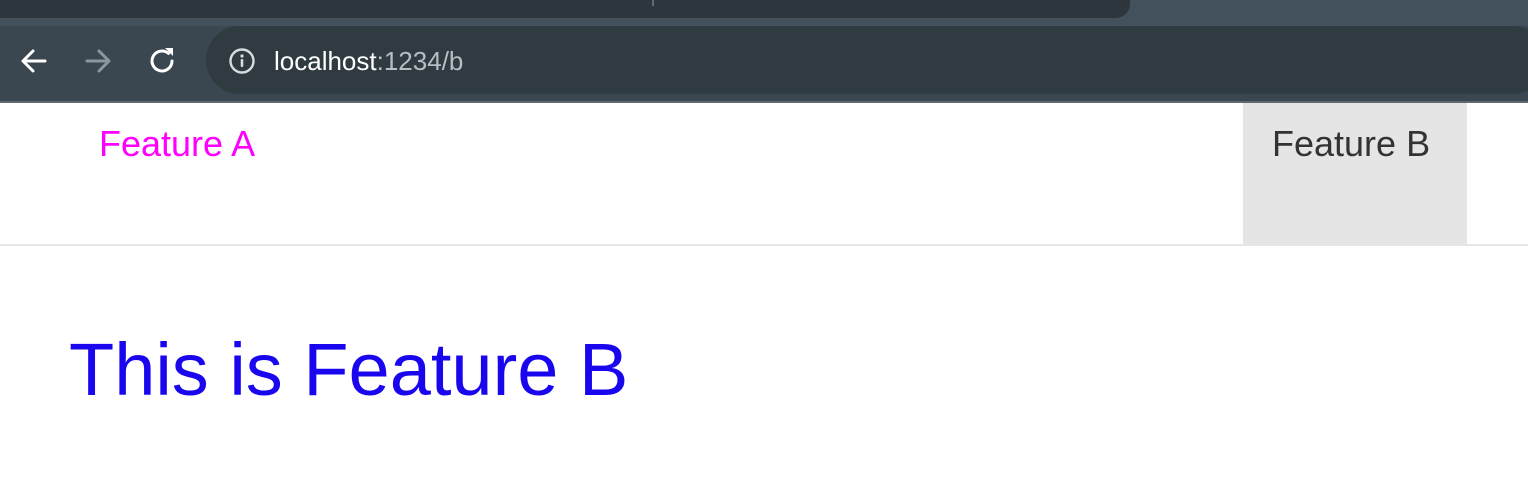  Describe the element at coordinates (653, 3) in the screenshot. I see `tab-divider` at that location.